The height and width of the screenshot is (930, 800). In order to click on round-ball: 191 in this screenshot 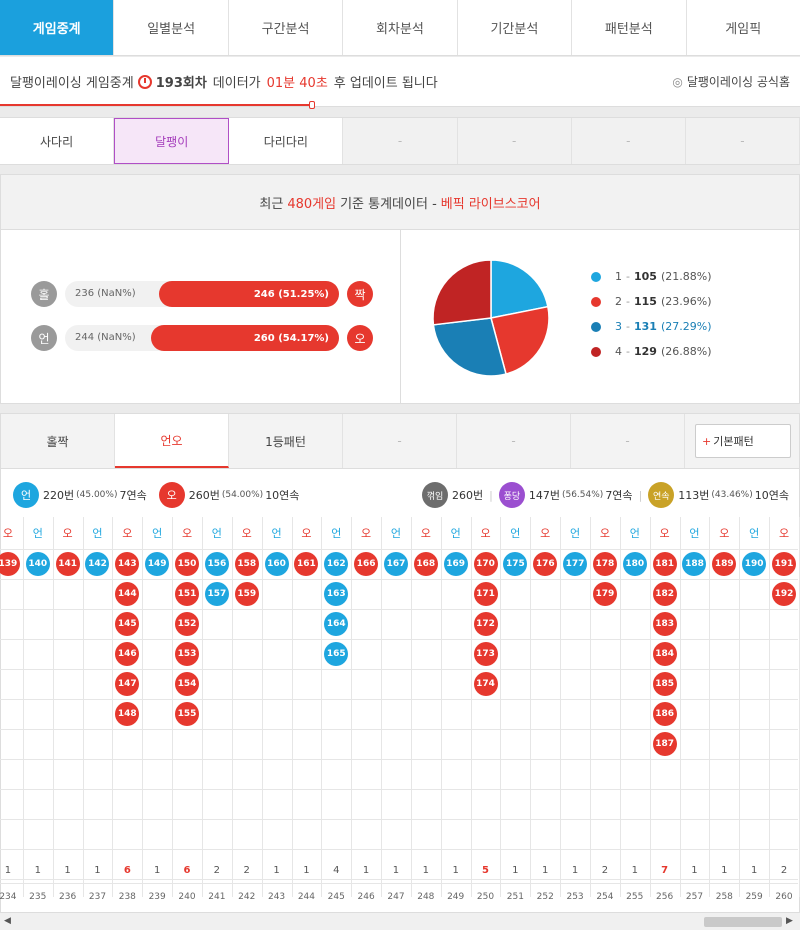, I will do `click(784, 564)`.